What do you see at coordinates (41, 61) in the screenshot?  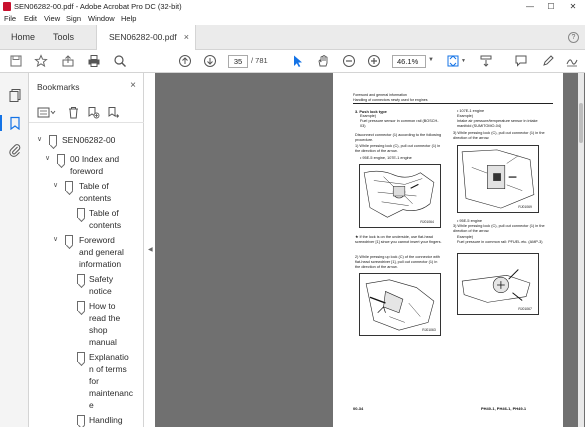 I see `bookmark-star-icon` at bounding box center [41, 61].